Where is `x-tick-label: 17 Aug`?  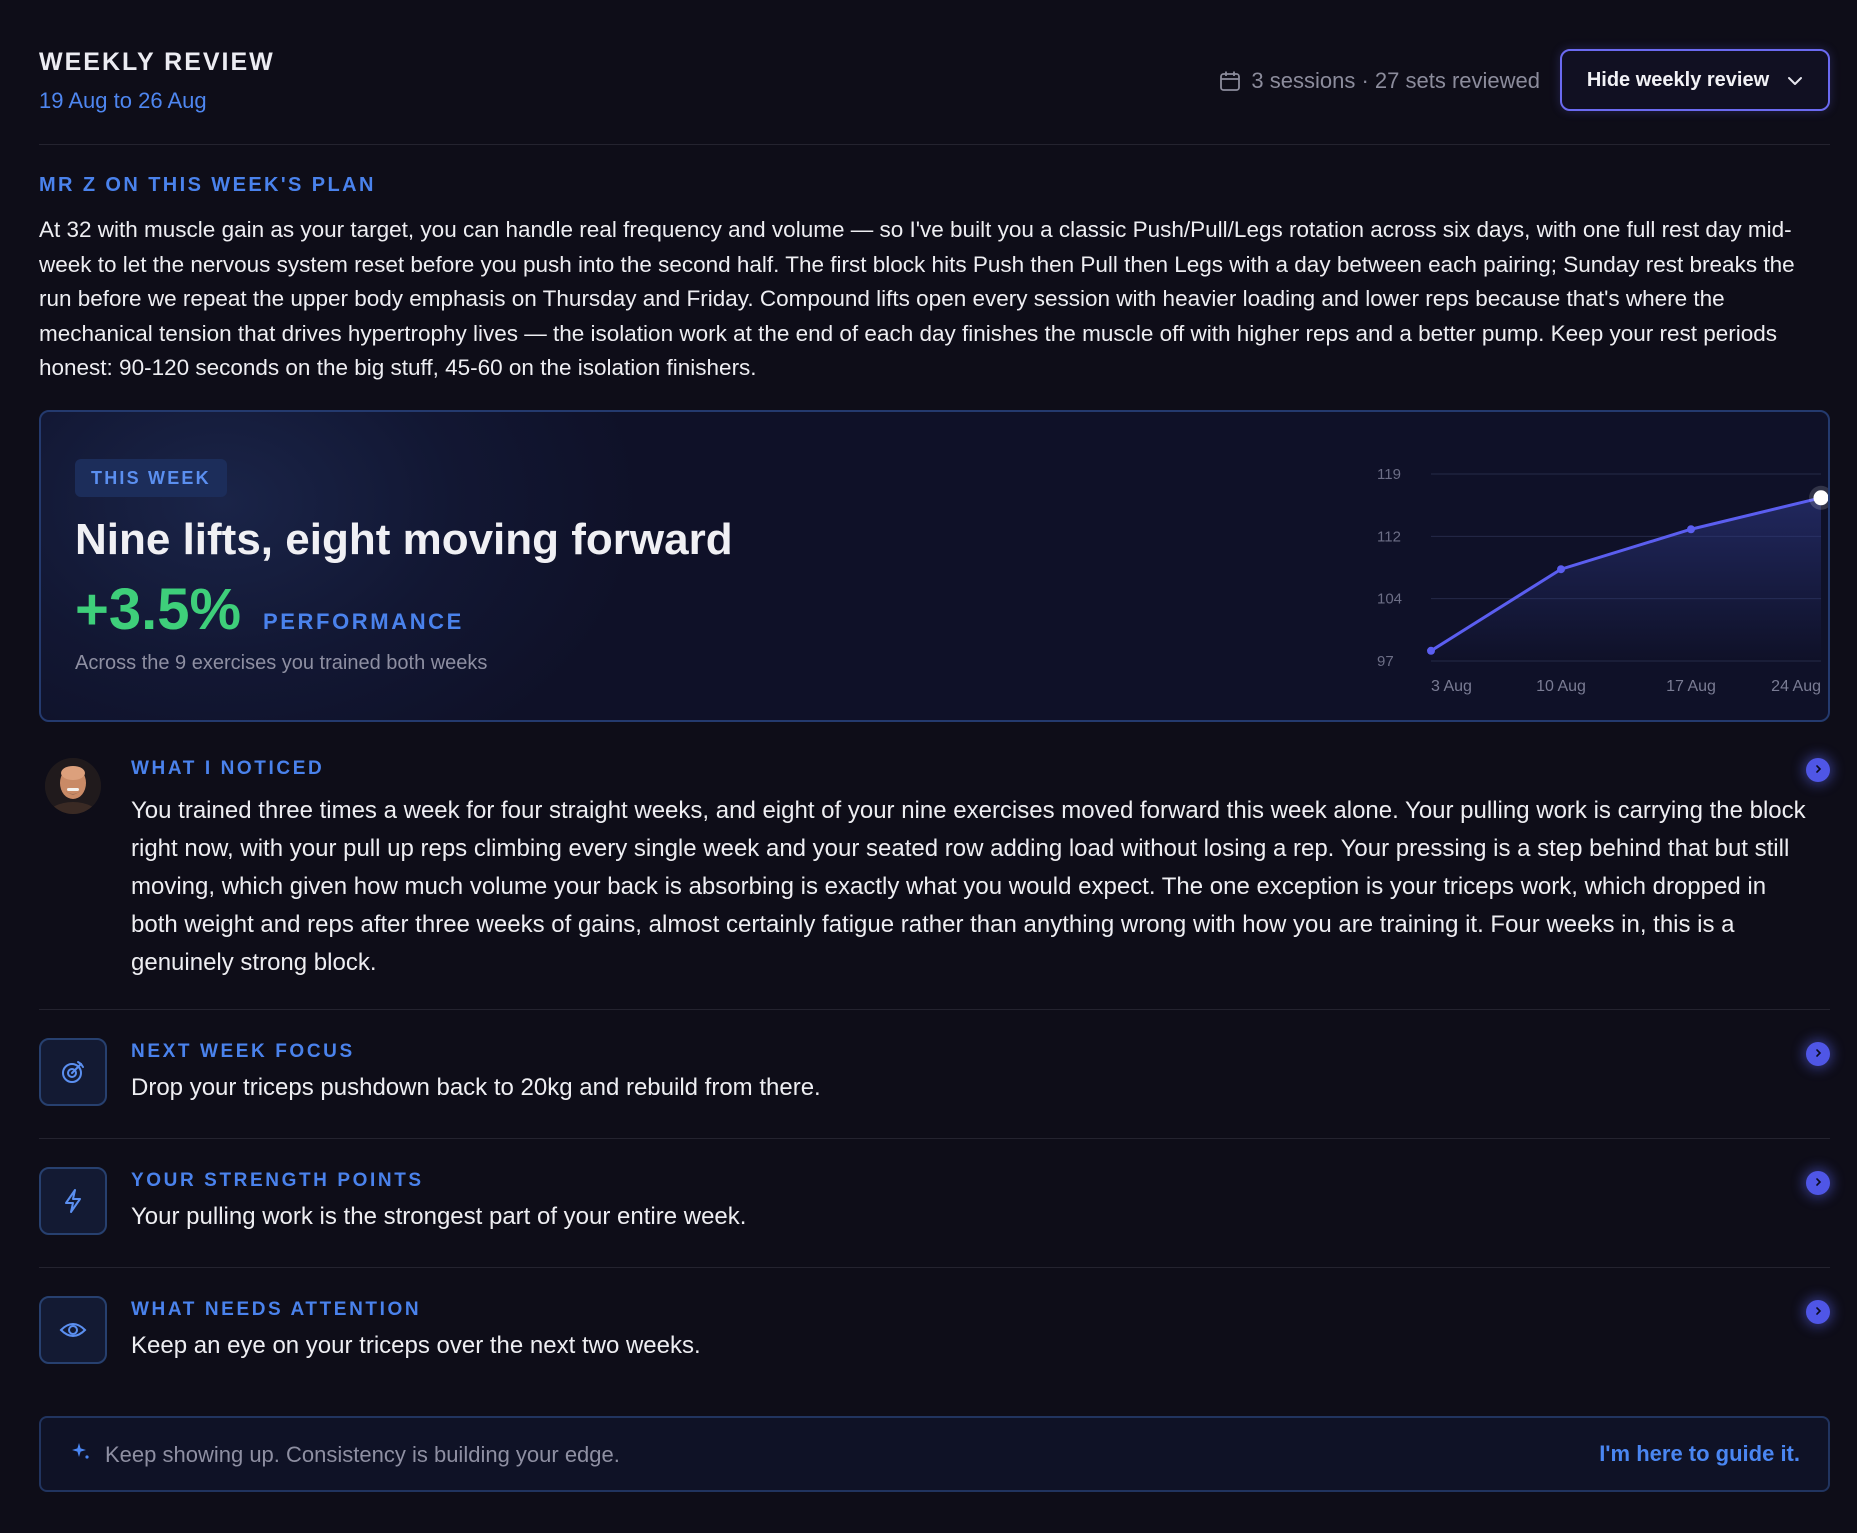 x-tick-label: 17 Aug is located at coordinates (1691, 686).